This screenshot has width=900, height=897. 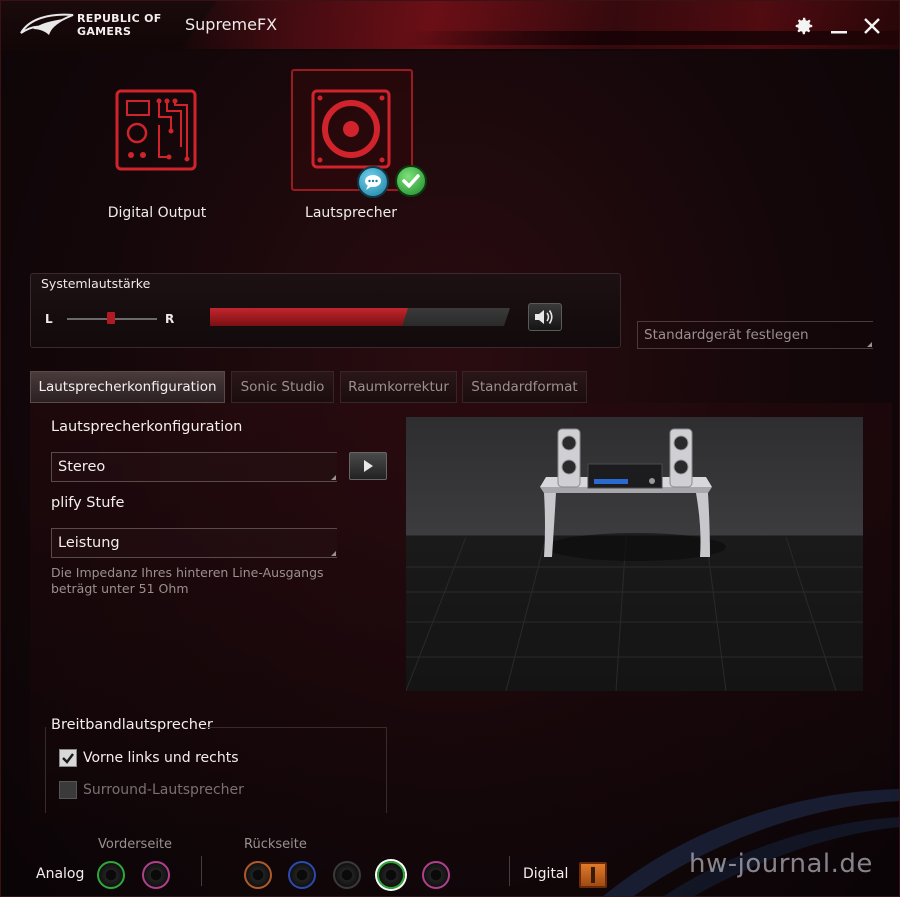 I want to click on surround-checkbox-row: Surround-Lautsprecher, so click(x=151, y=790).